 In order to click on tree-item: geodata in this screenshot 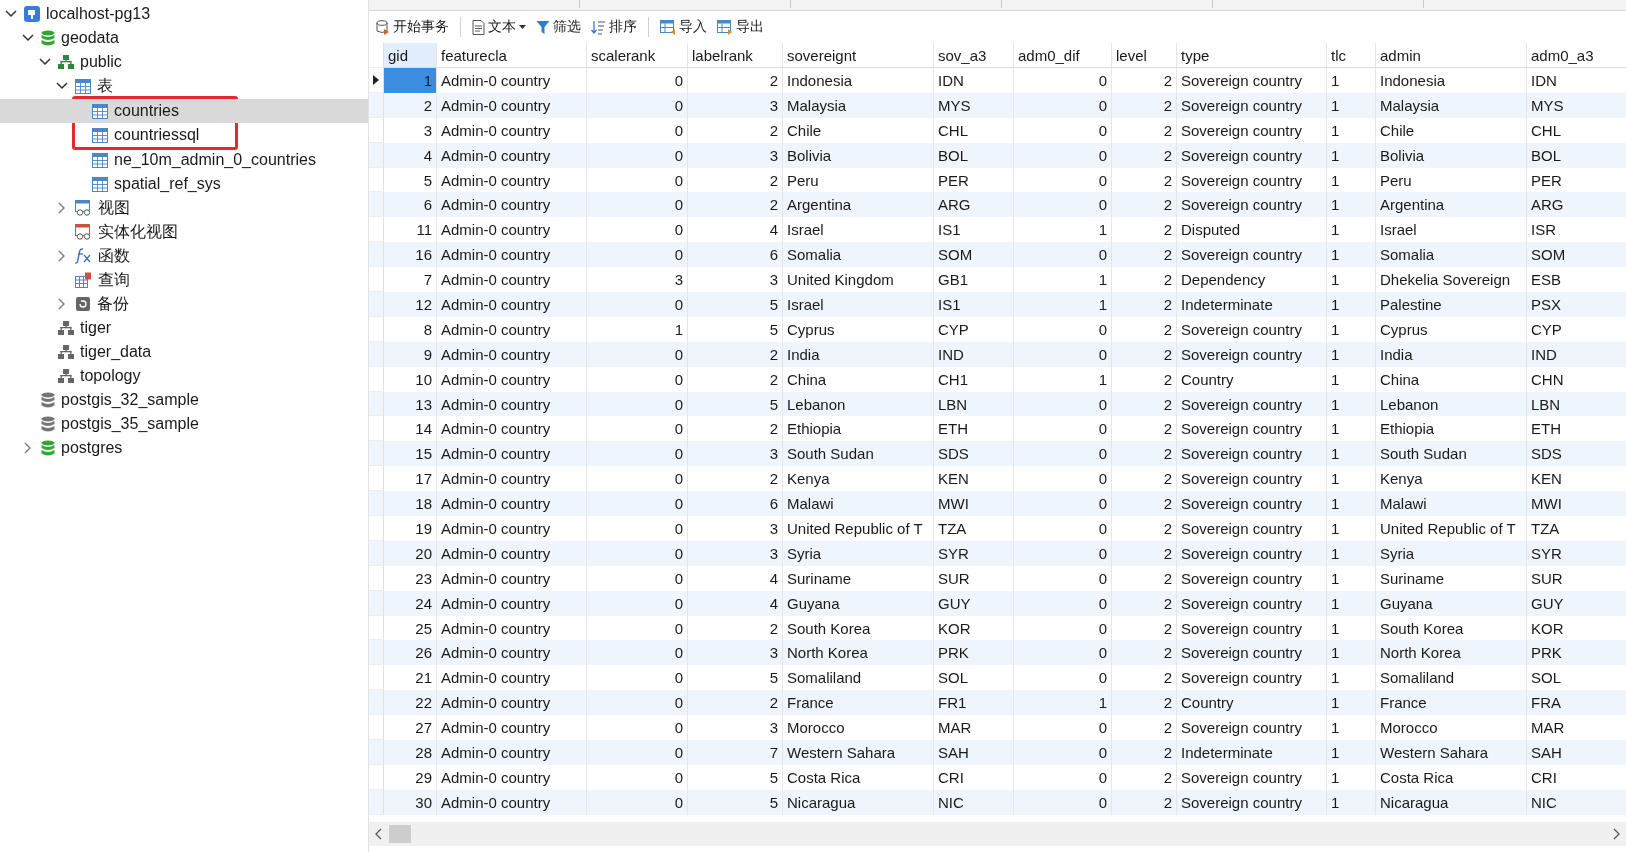, I will do `click(184, 38)`.